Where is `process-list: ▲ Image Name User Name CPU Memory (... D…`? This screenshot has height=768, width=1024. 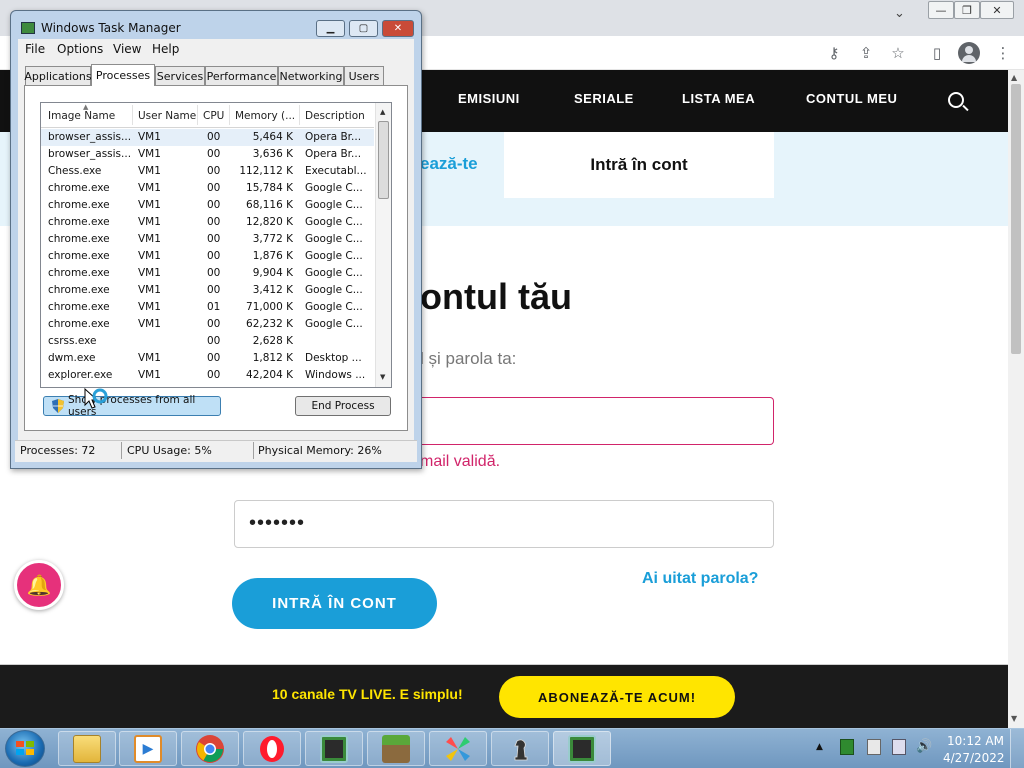 process-list: ▲ Image Name User Name CPU Memory (... D… is located at coordinates (216, 245).